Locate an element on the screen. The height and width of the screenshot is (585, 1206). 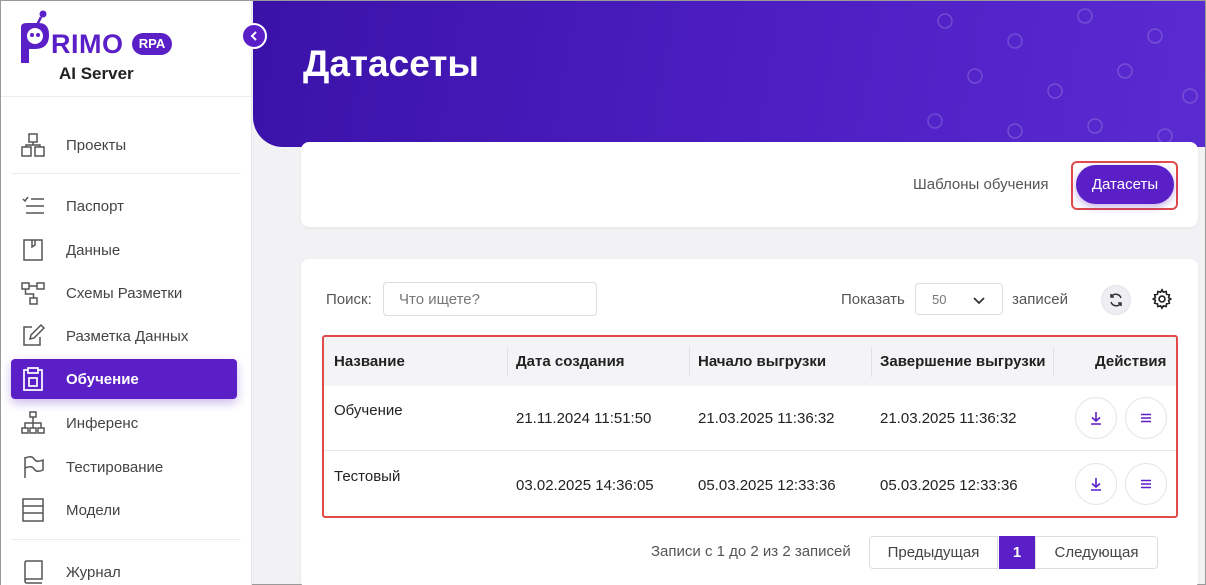
pagination-info: Записи с 1 до 2 из 2 записей is located at coordinates (751, 551).